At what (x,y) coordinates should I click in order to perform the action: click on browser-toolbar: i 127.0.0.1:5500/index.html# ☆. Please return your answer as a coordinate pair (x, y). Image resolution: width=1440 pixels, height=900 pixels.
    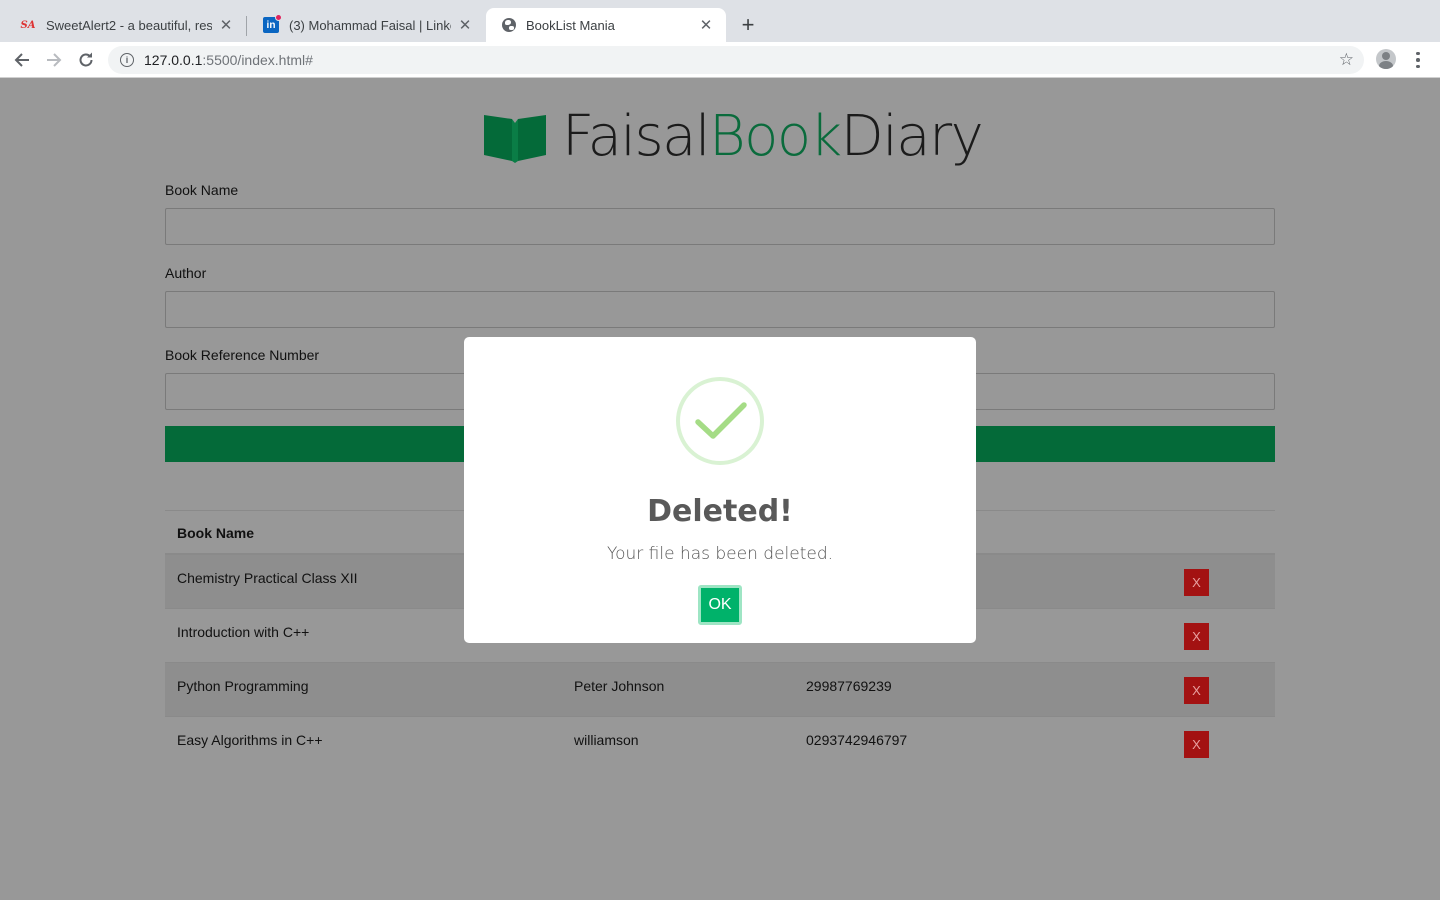
    Looking at the image, I should click on (720, 60).